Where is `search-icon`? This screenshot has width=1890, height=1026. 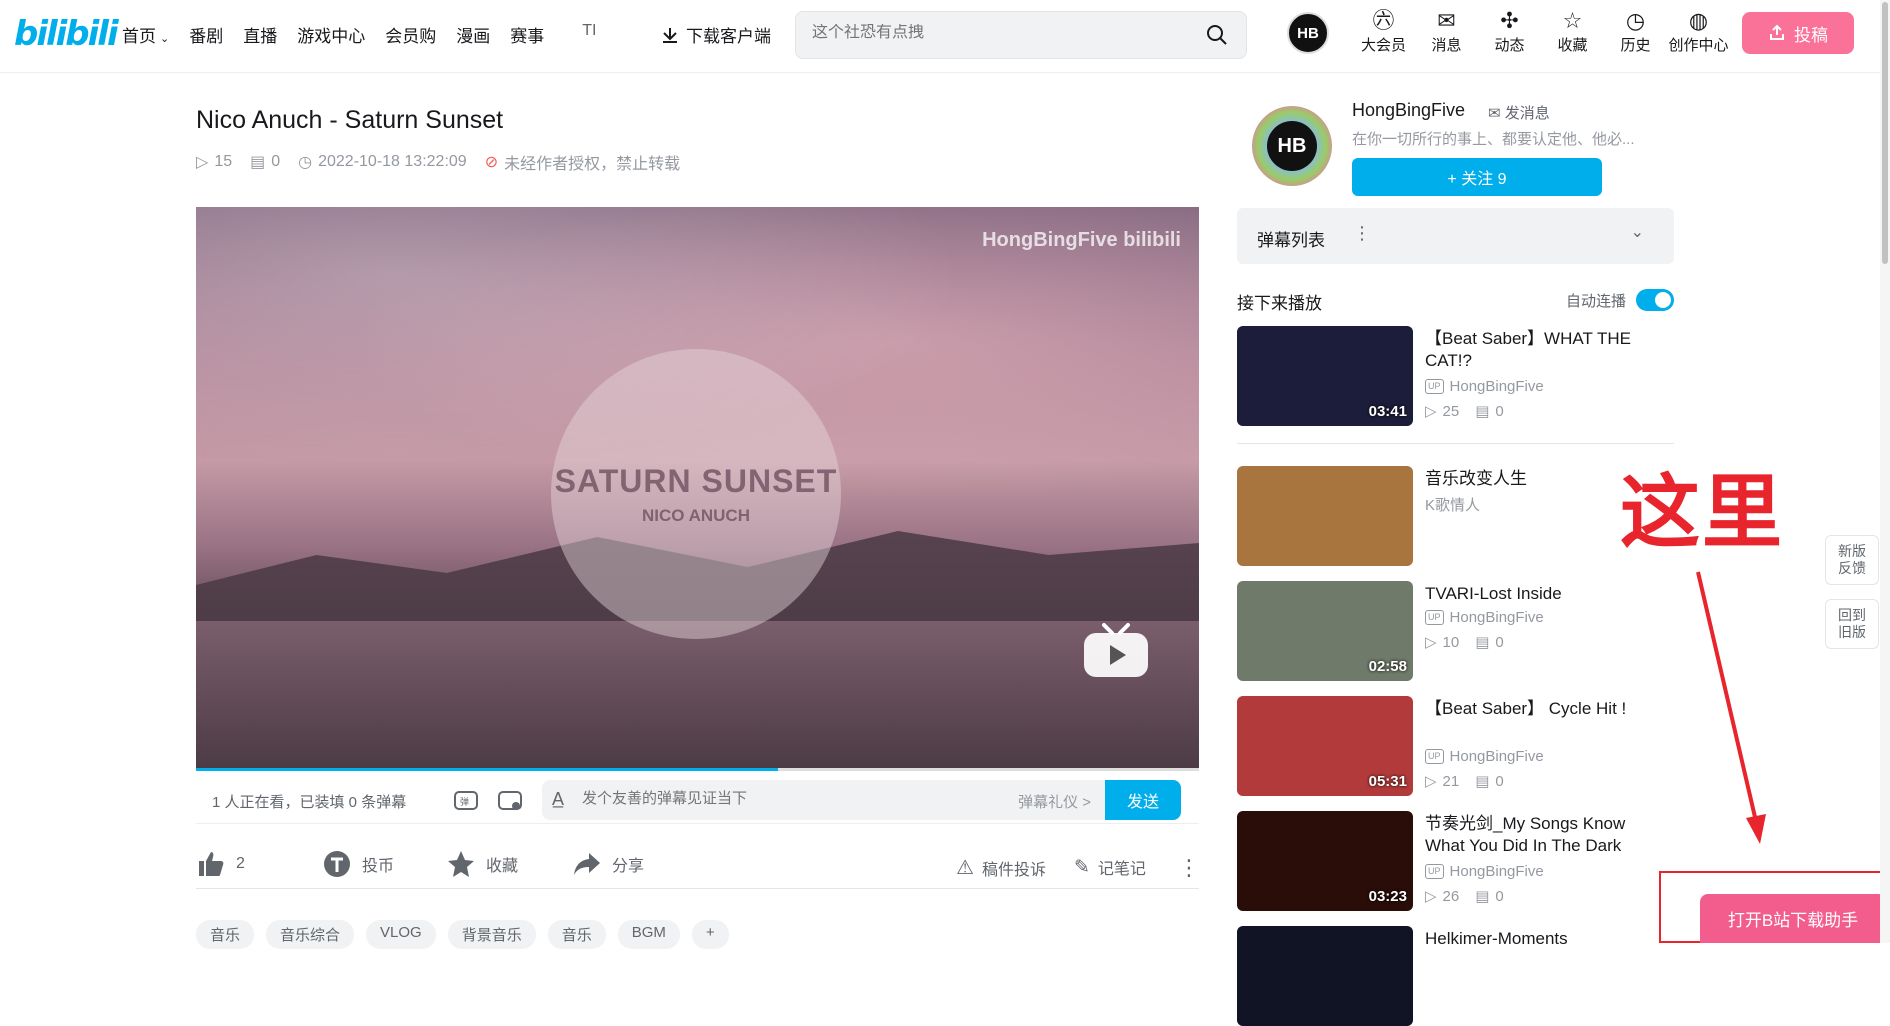
search-icon is located at coordinates (1217, 35).